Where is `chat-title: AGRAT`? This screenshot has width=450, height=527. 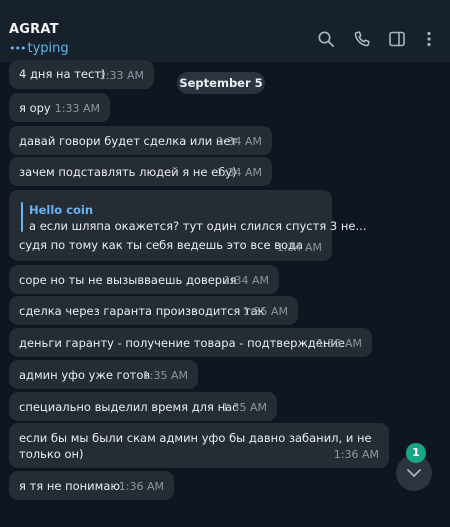 chat-title: AGRAT is located at coordinates (34, 29).